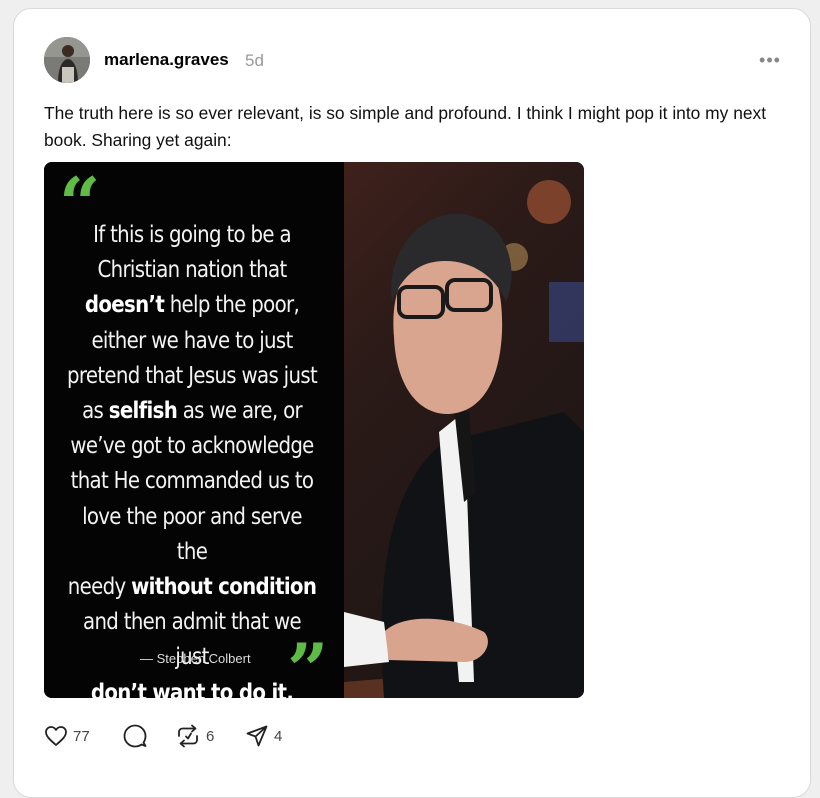 The width and height of the screenshot is (820, 798). I want to click on quote-segment: as we are, or, so click(240, 411).